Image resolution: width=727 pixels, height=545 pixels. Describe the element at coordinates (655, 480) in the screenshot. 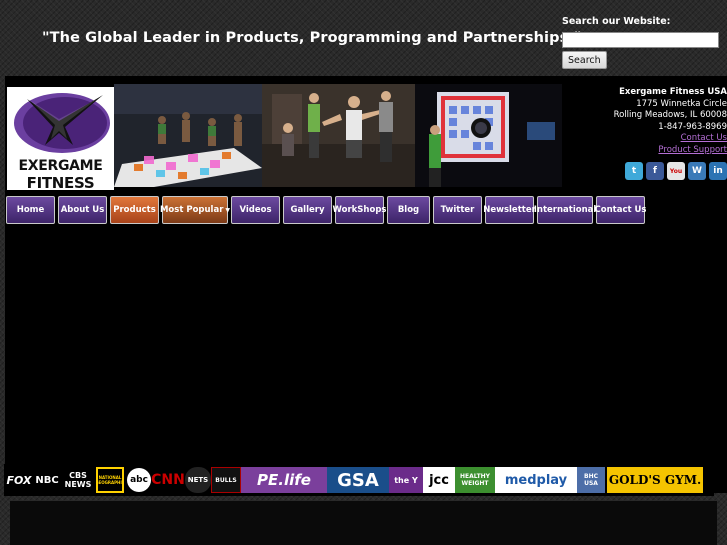

I see `golds-gym-logo: GOLD'S GYM.` at that location.